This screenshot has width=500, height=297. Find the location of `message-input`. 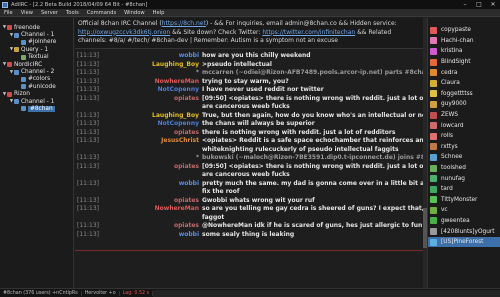

message-input is located at coordinates (326, 293).